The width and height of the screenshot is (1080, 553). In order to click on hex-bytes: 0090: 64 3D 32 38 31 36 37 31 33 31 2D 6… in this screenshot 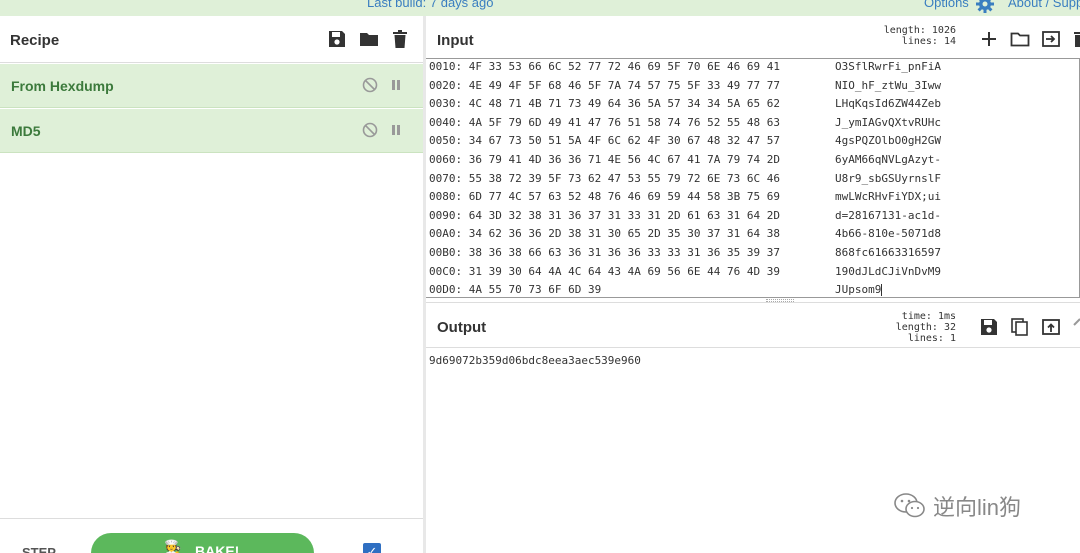, I will do `click(604, 215)`.